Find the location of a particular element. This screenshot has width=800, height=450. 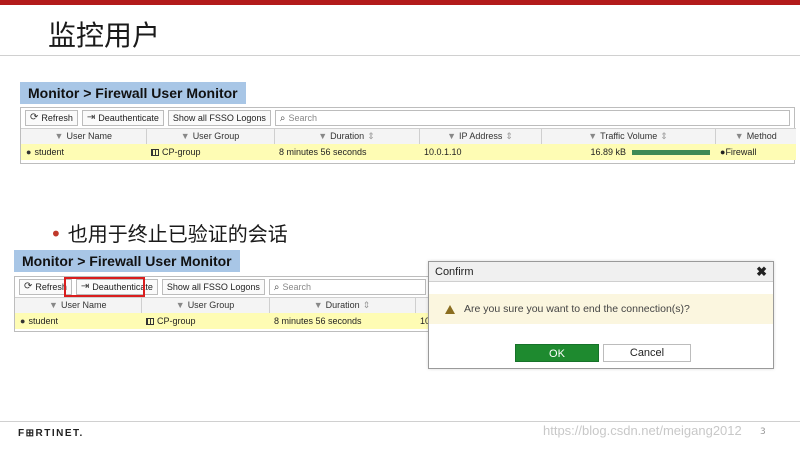

column-header-method: ▼ Method is located at coordinates (755, 136).